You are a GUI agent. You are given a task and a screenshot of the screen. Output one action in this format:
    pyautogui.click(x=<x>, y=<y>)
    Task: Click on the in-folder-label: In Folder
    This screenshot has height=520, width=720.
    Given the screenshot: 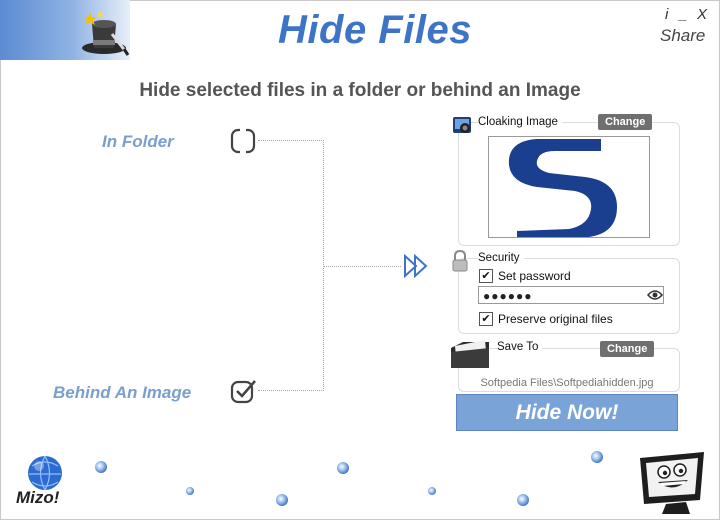 What is the action you would take?
    pyautogui.click(x=138, y=142)
    